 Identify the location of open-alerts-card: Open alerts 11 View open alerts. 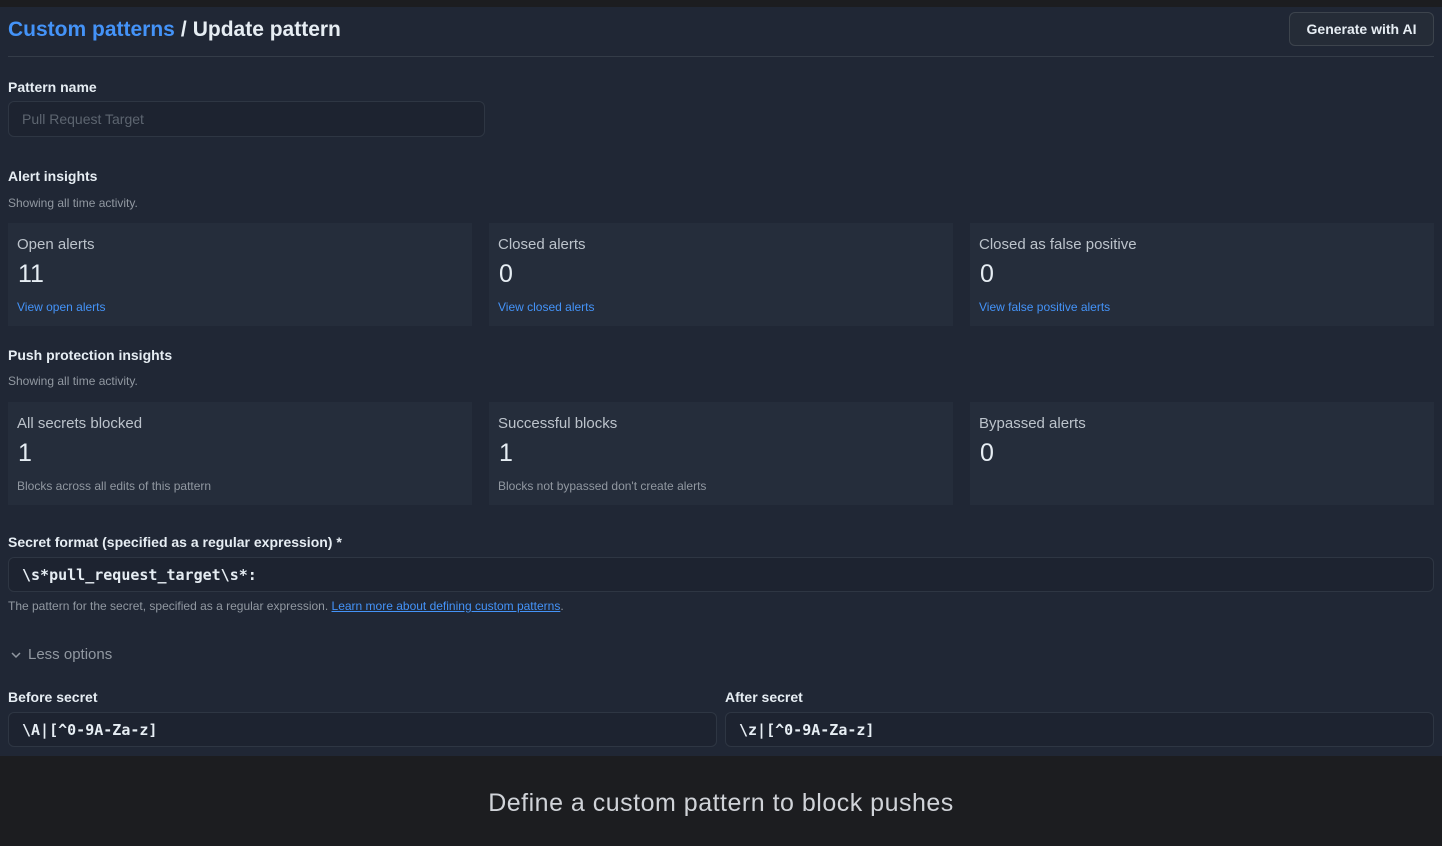
(240, 274).